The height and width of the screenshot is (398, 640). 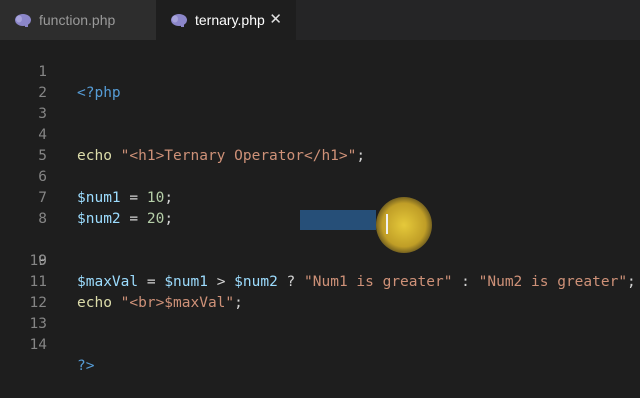 I want to click on code-line: 8, so click(x=320, y=207).